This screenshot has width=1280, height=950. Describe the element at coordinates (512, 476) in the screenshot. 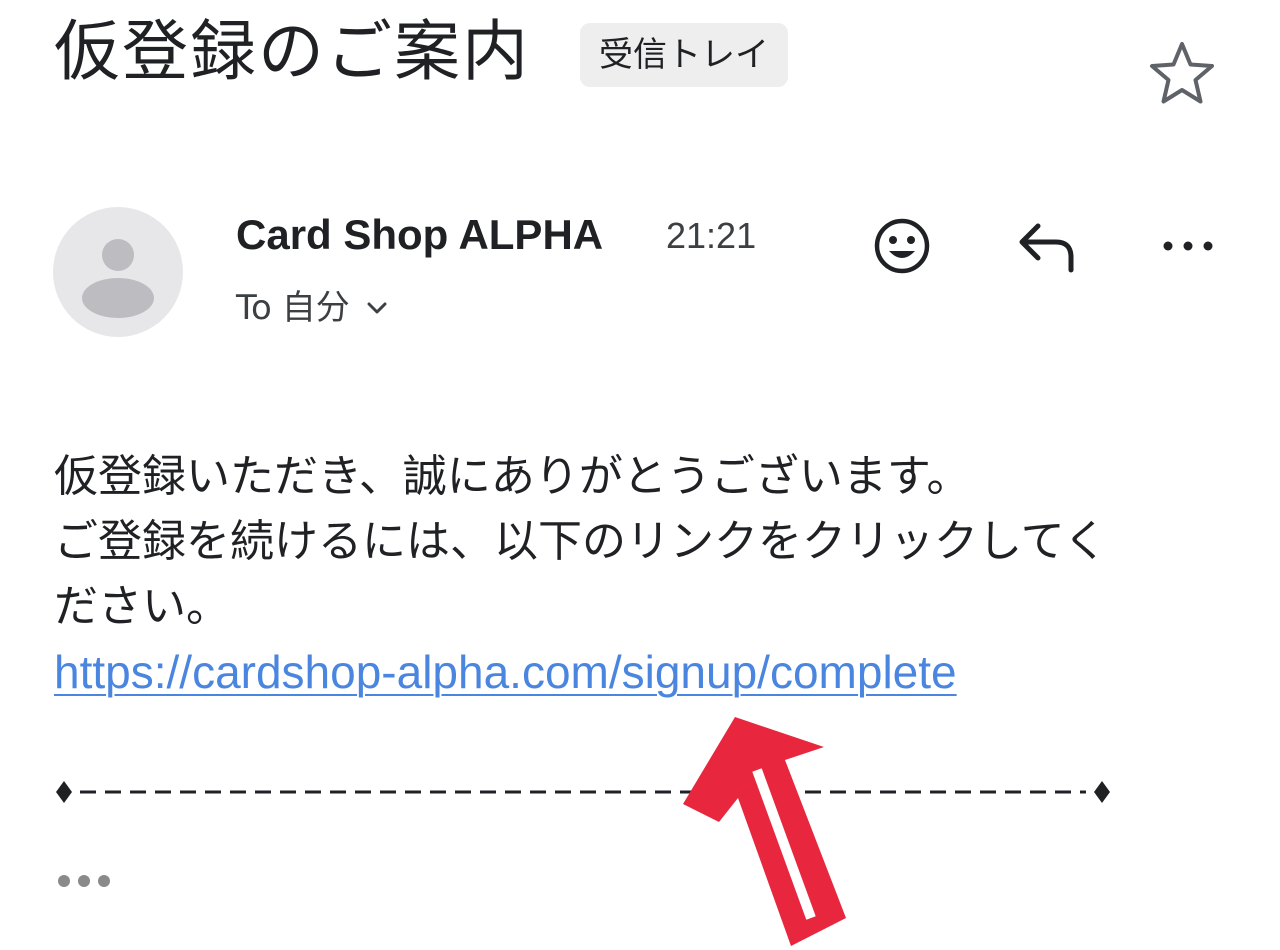

I see `body-line: 仮登録いただき、誠にありがとうございます。` at that location.